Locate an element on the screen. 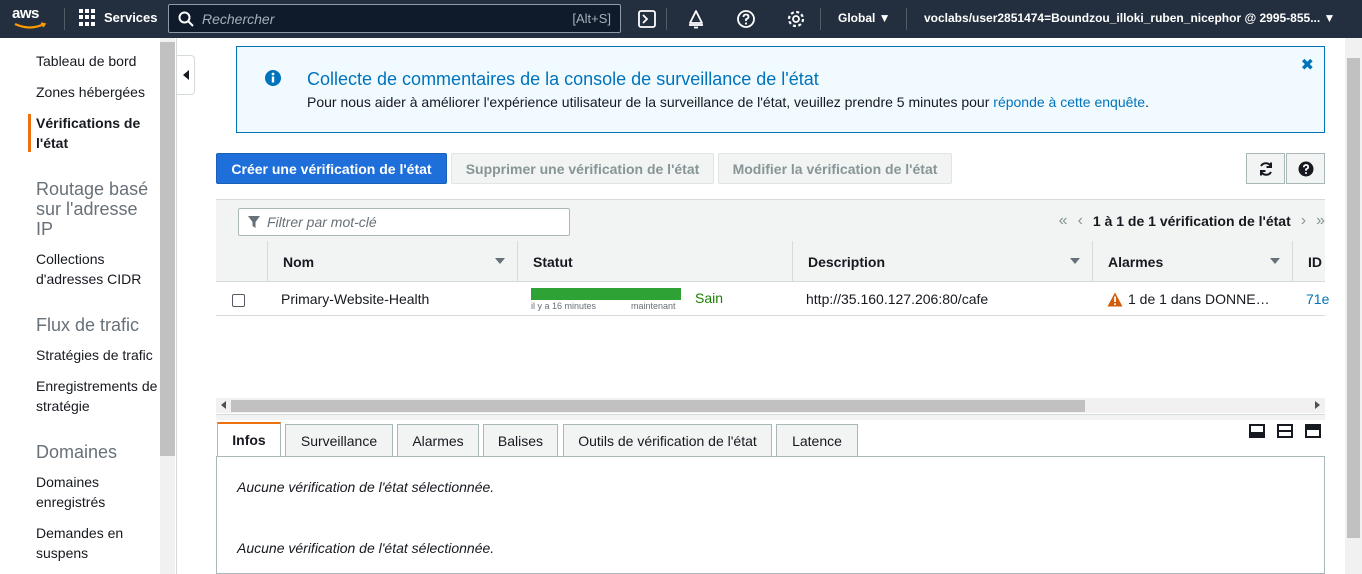 The width and height of the screenshot is (1362, 574). top-navigation-bar: aws Services [Alt+S] is located at coordinates (681, 19).